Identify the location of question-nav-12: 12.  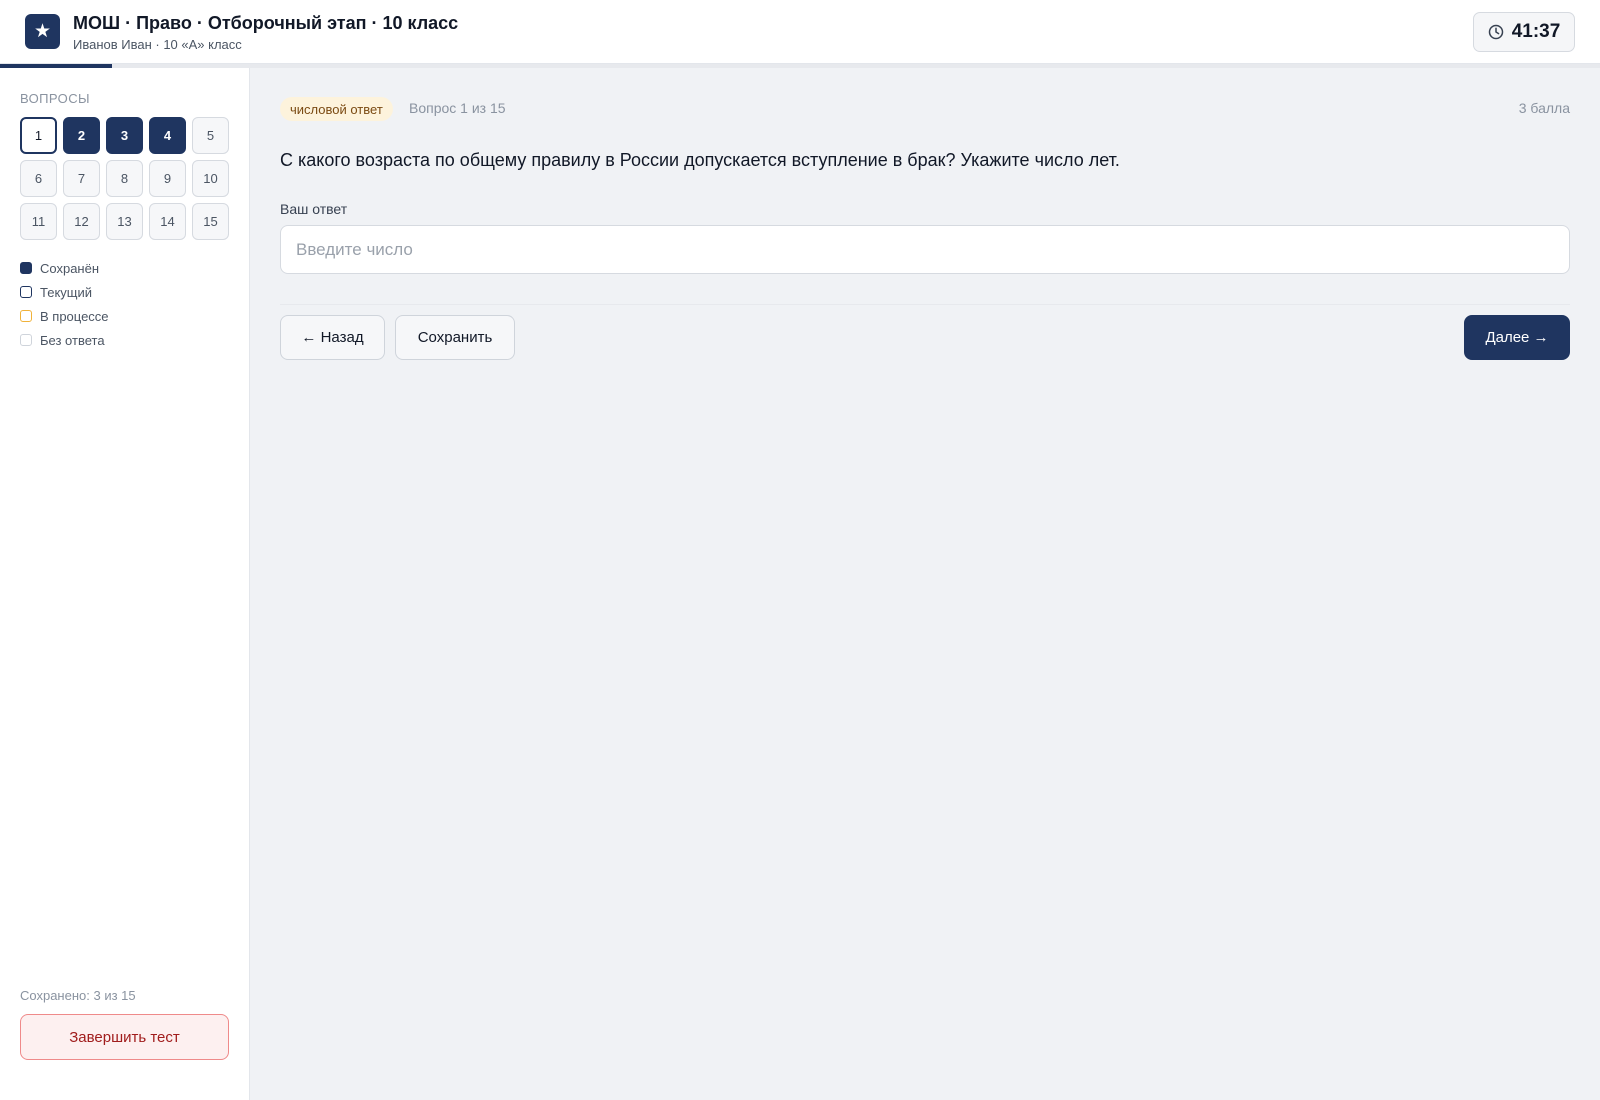
(81, 221).